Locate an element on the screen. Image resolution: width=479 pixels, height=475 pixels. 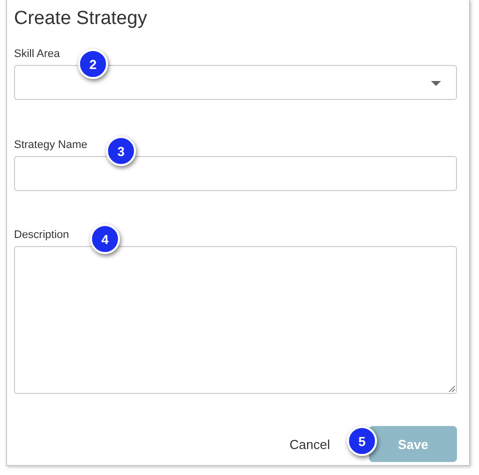
step-badge: 2 is located at coordinates (93, 64).